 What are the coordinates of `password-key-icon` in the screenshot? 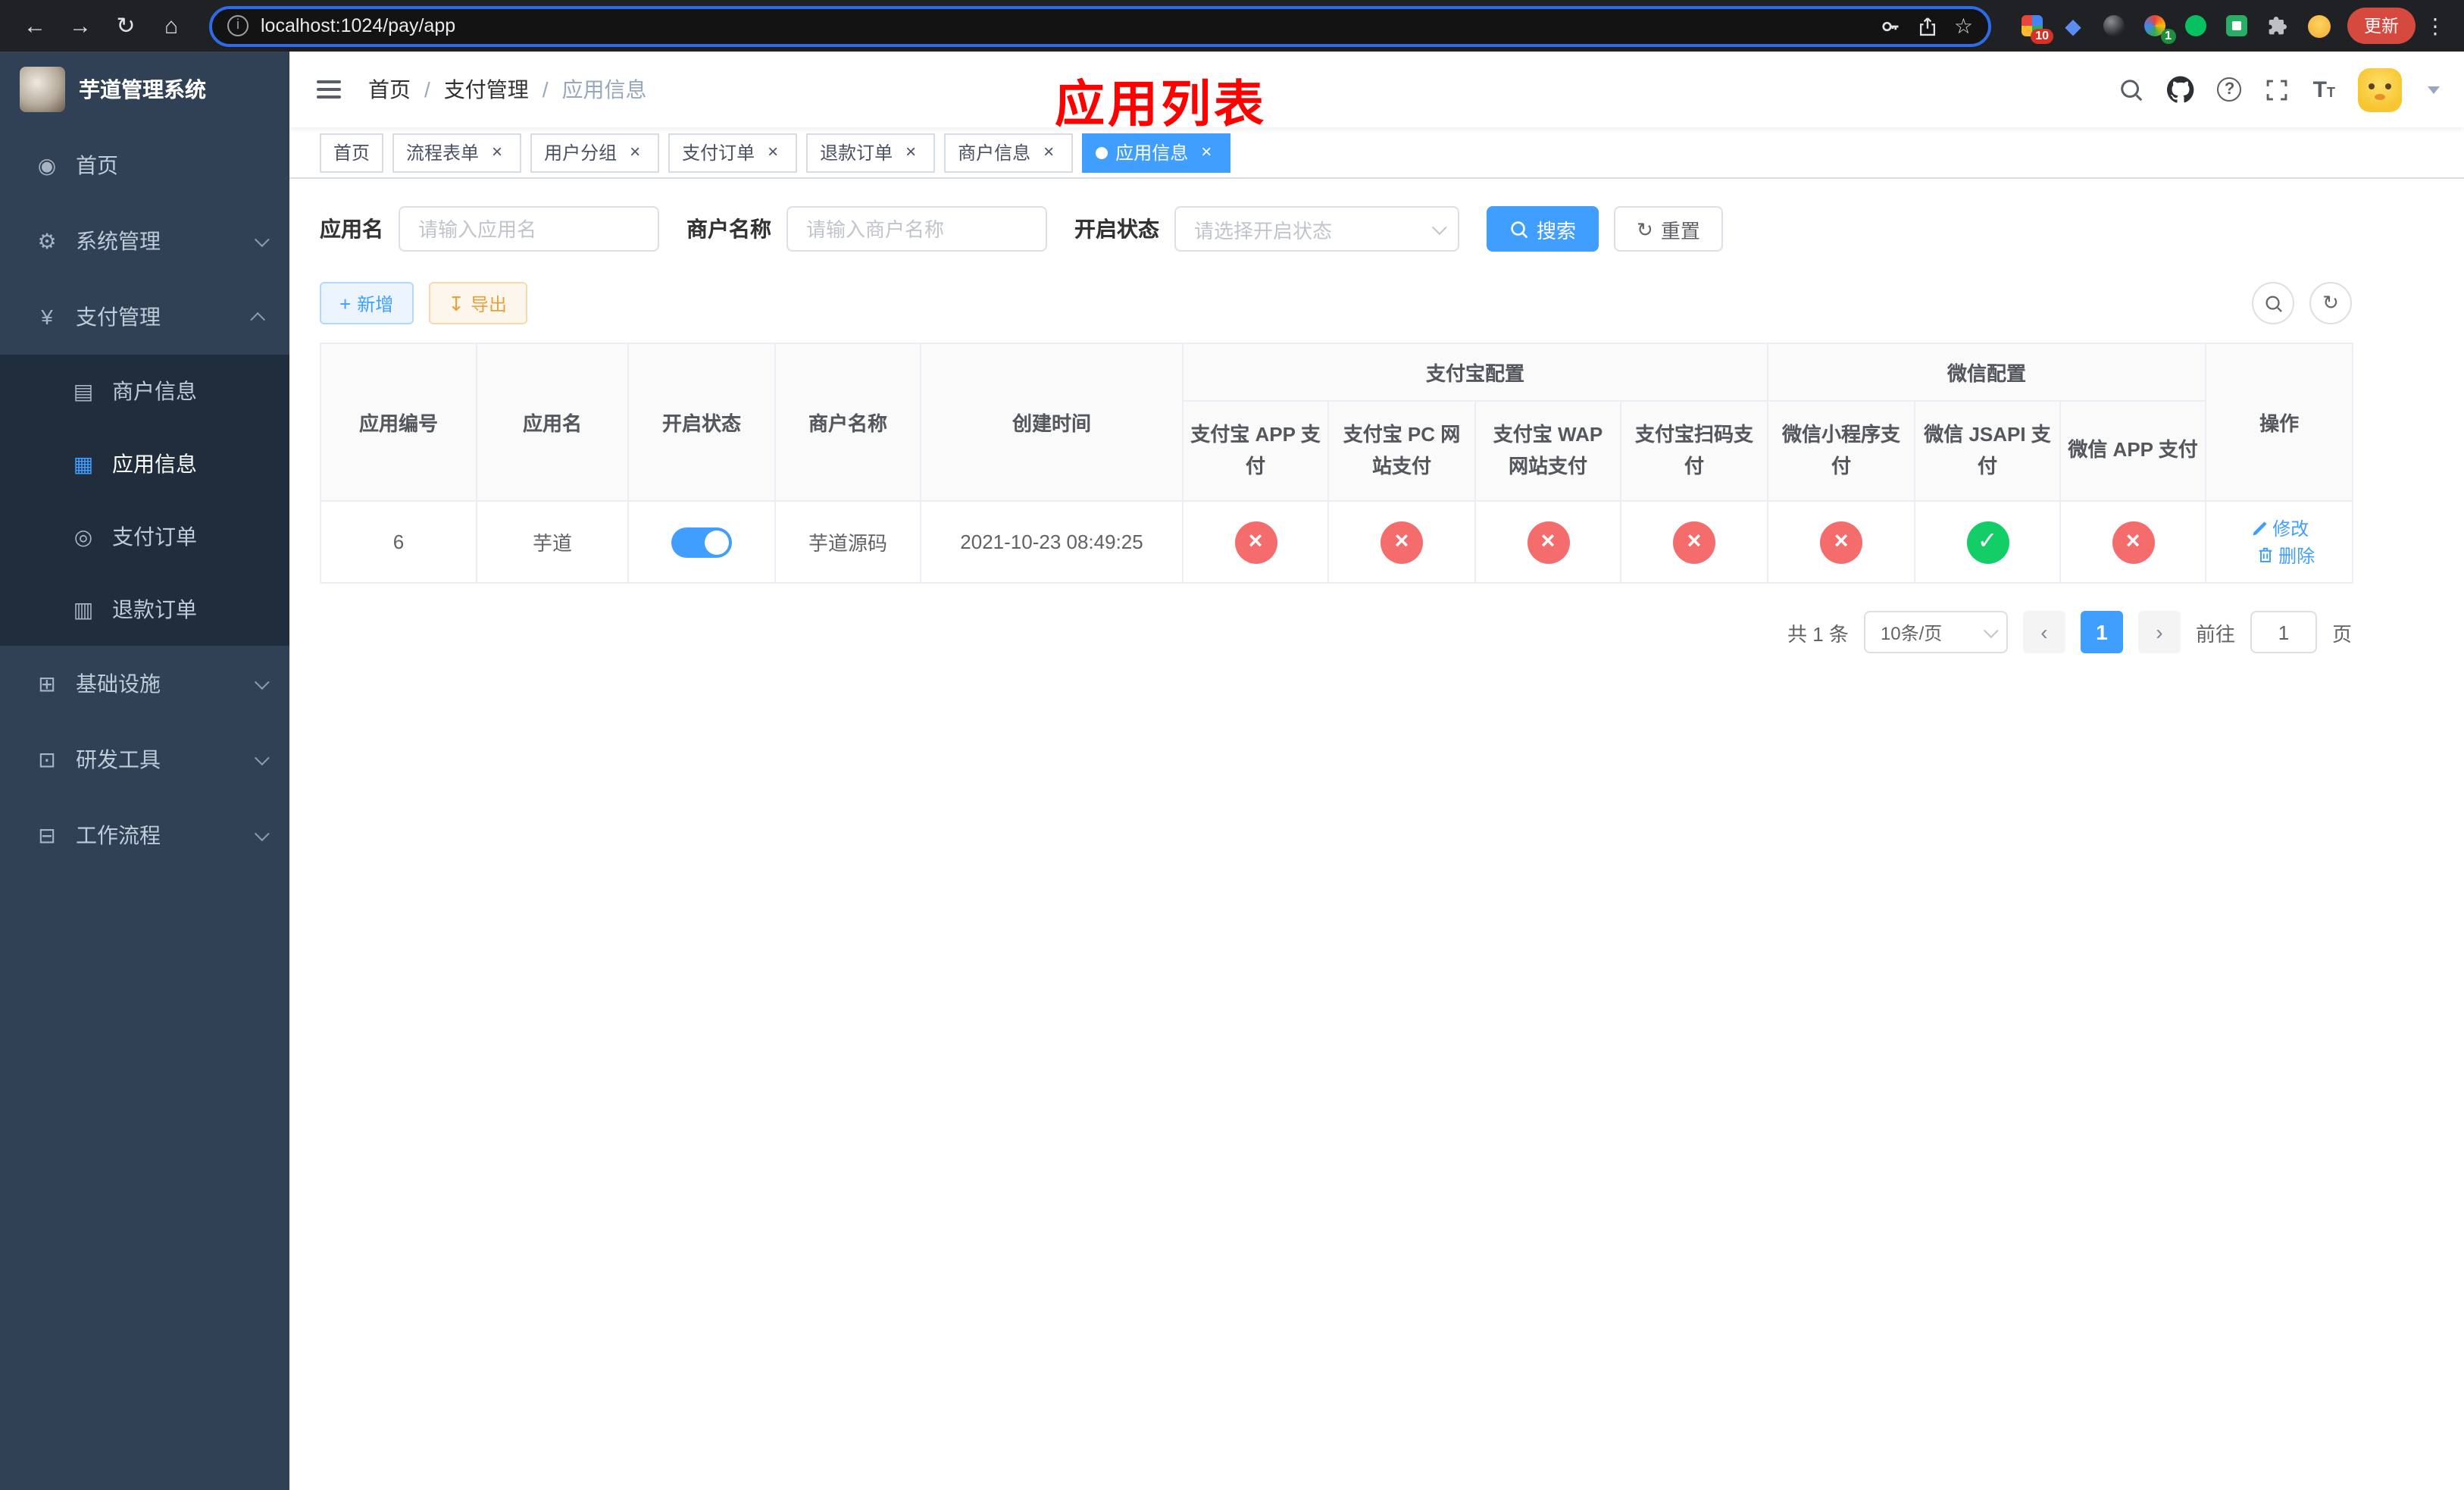 It's located at (1891, 26).